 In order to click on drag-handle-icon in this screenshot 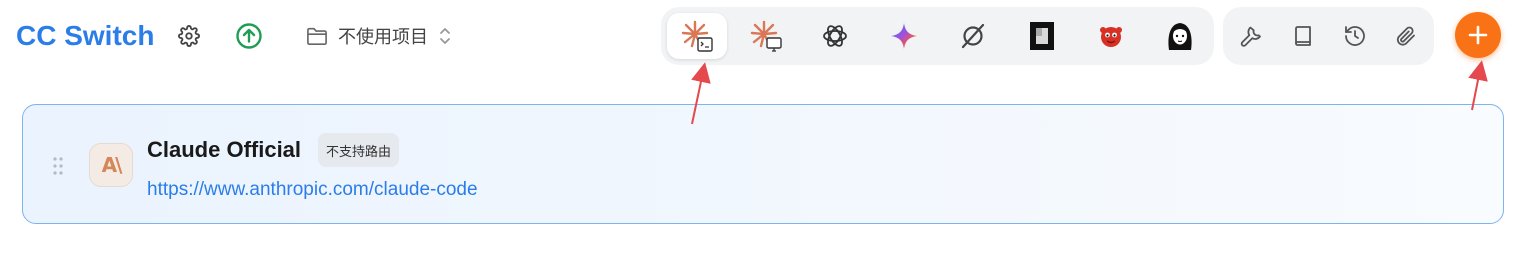, I will do `click(58, 166)`.